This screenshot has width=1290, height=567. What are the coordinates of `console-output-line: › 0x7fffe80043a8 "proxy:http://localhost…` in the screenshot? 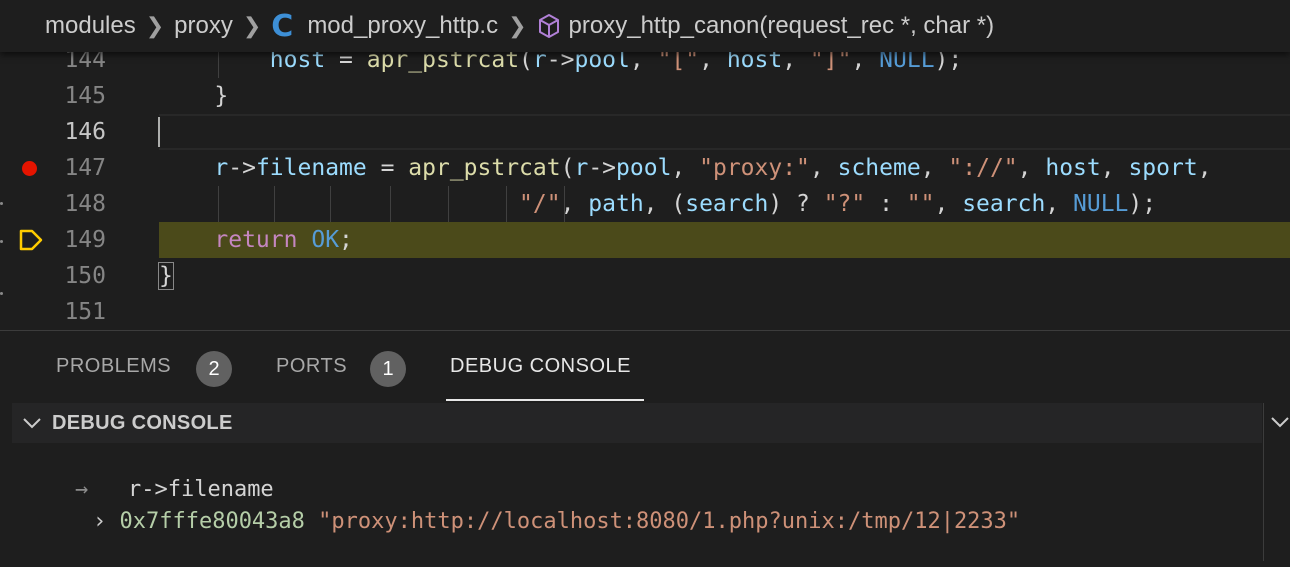 It's located at (530, 522).